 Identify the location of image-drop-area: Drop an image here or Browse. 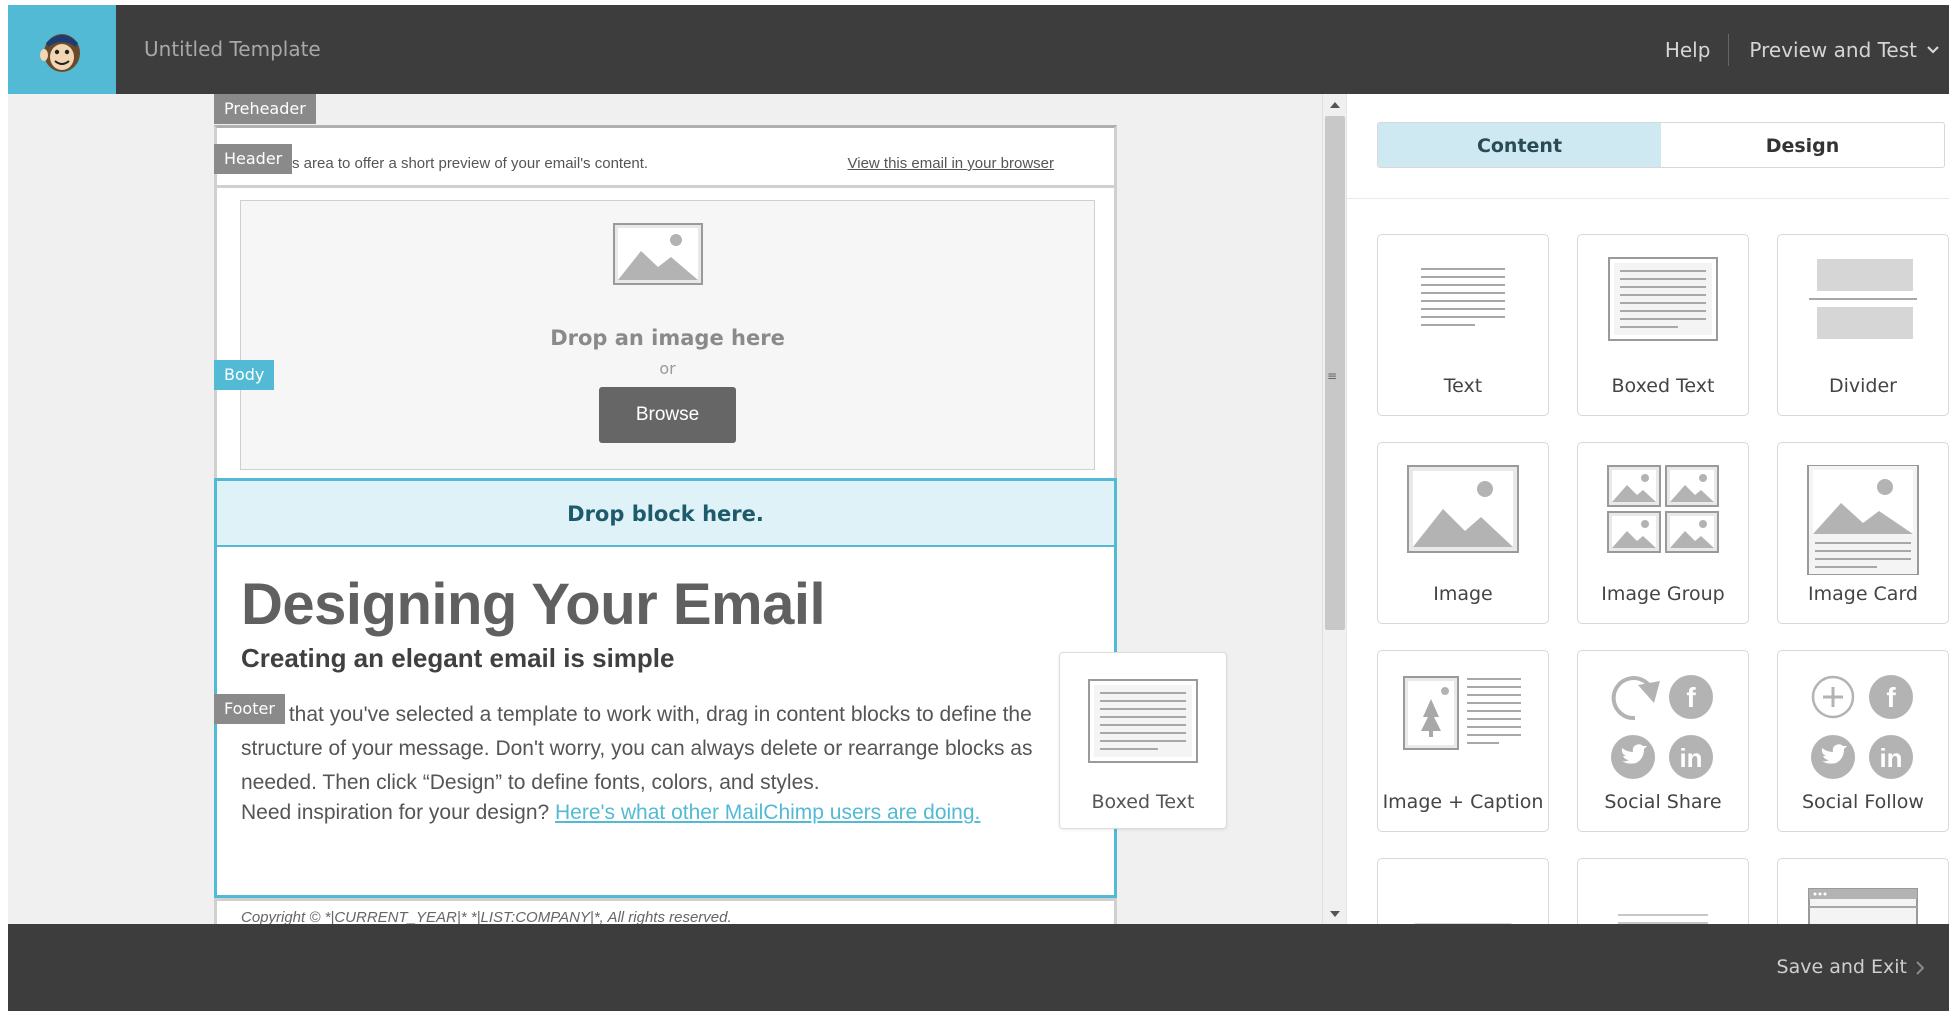
(667, 335).